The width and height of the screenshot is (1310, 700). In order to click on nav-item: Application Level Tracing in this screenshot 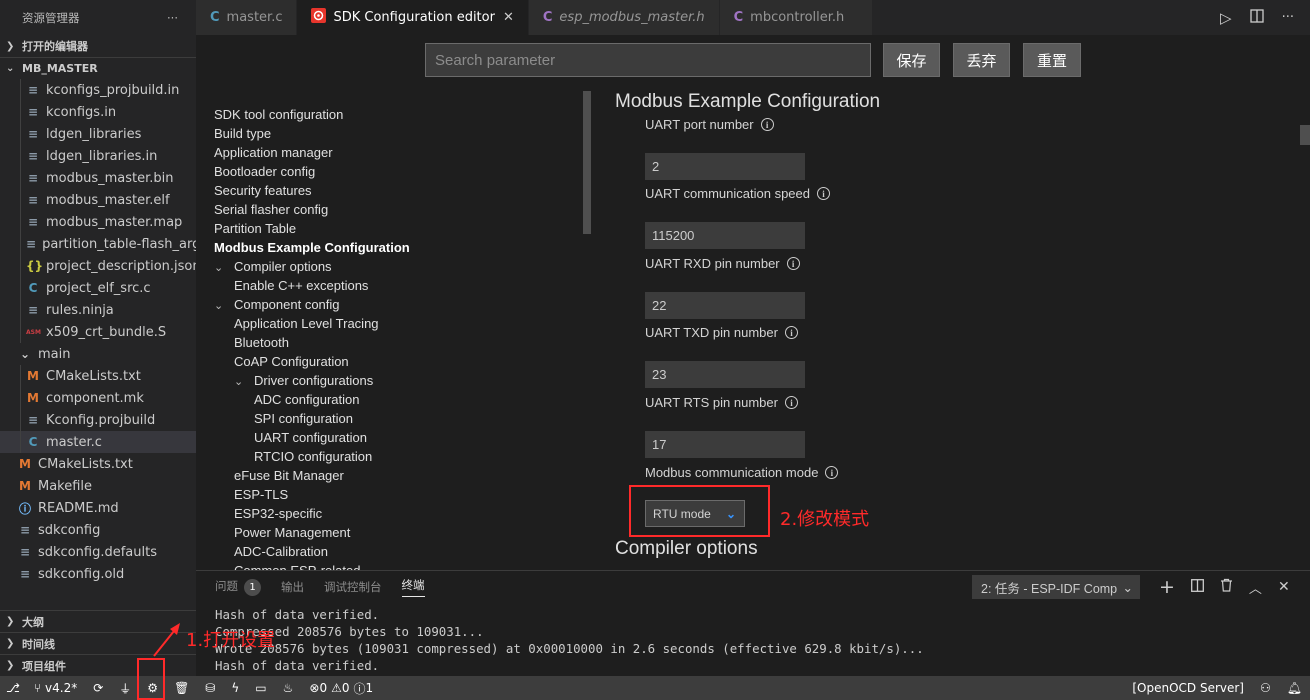, I will do `click(394, 323)`.